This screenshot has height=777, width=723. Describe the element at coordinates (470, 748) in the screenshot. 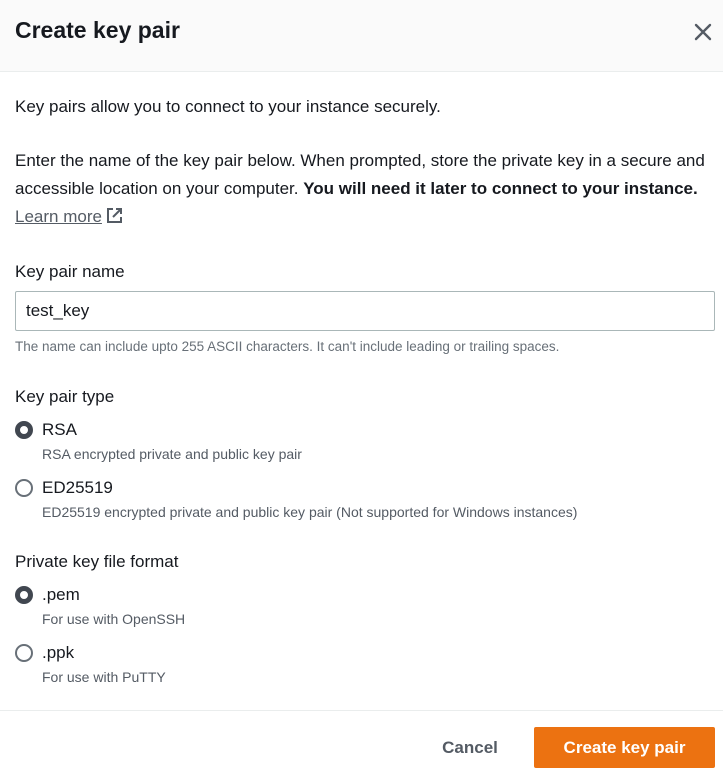

I see `cancel-button: Cancel` at that location.